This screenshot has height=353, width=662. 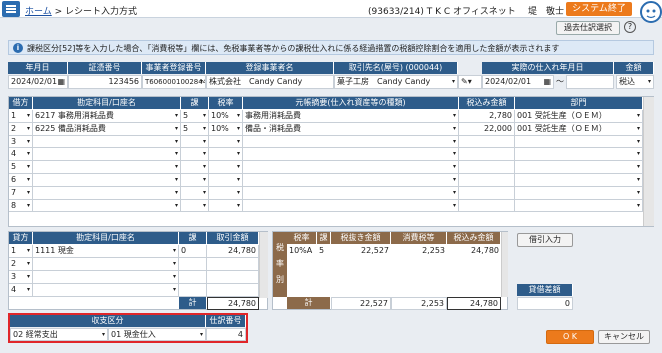 I want to click on income-kubun2-select: 01 現金仕入 ▾, so click(x=157, y=334).